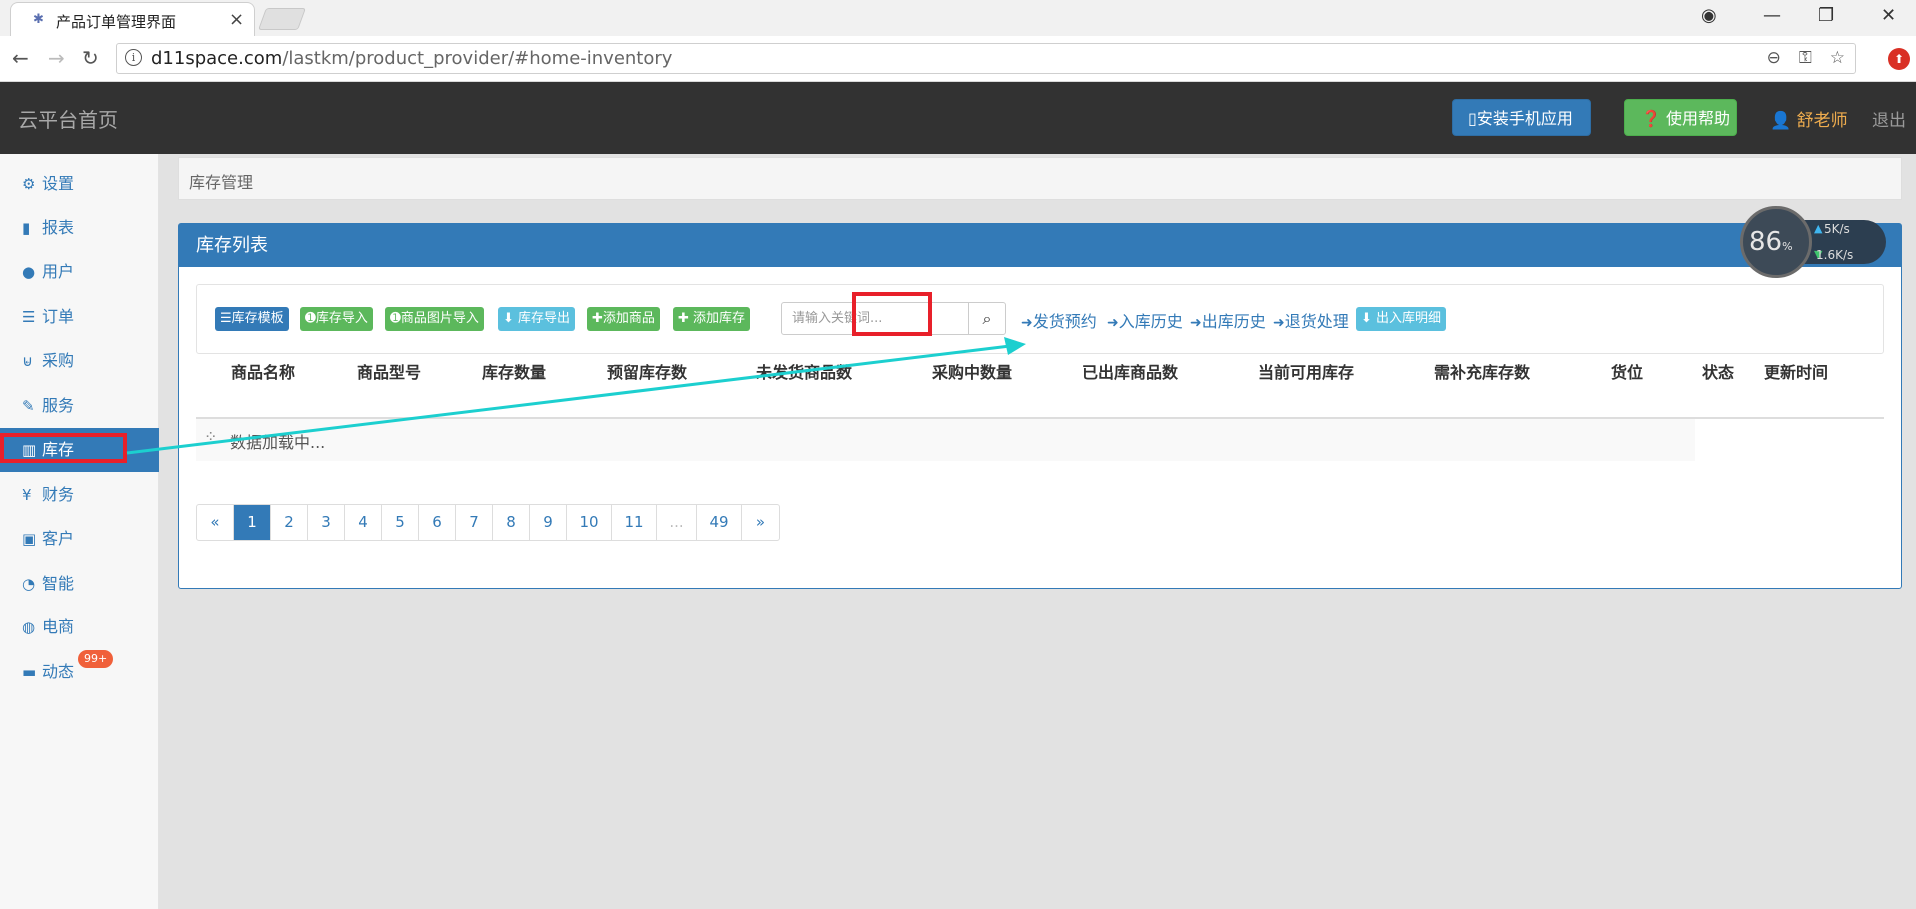 The height and width of the screenshot is (909, 1916). I want to click on tab-close-icon: ×, so click(236, 19).